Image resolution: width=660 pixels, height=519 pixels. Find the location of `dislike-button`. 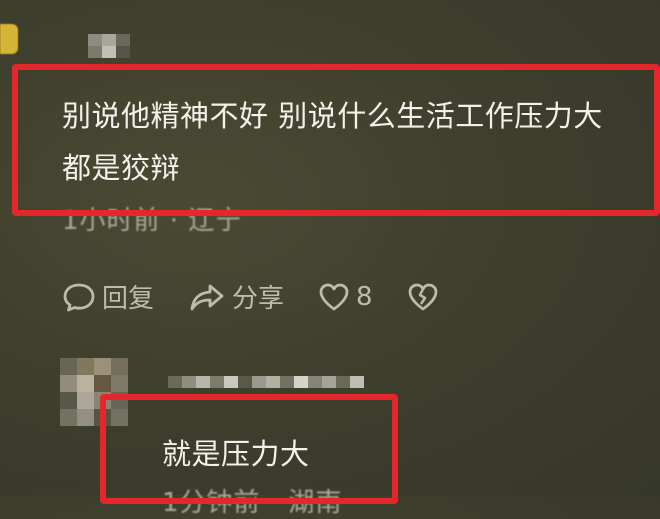

dislike-button is located at coordinates (423, 297).